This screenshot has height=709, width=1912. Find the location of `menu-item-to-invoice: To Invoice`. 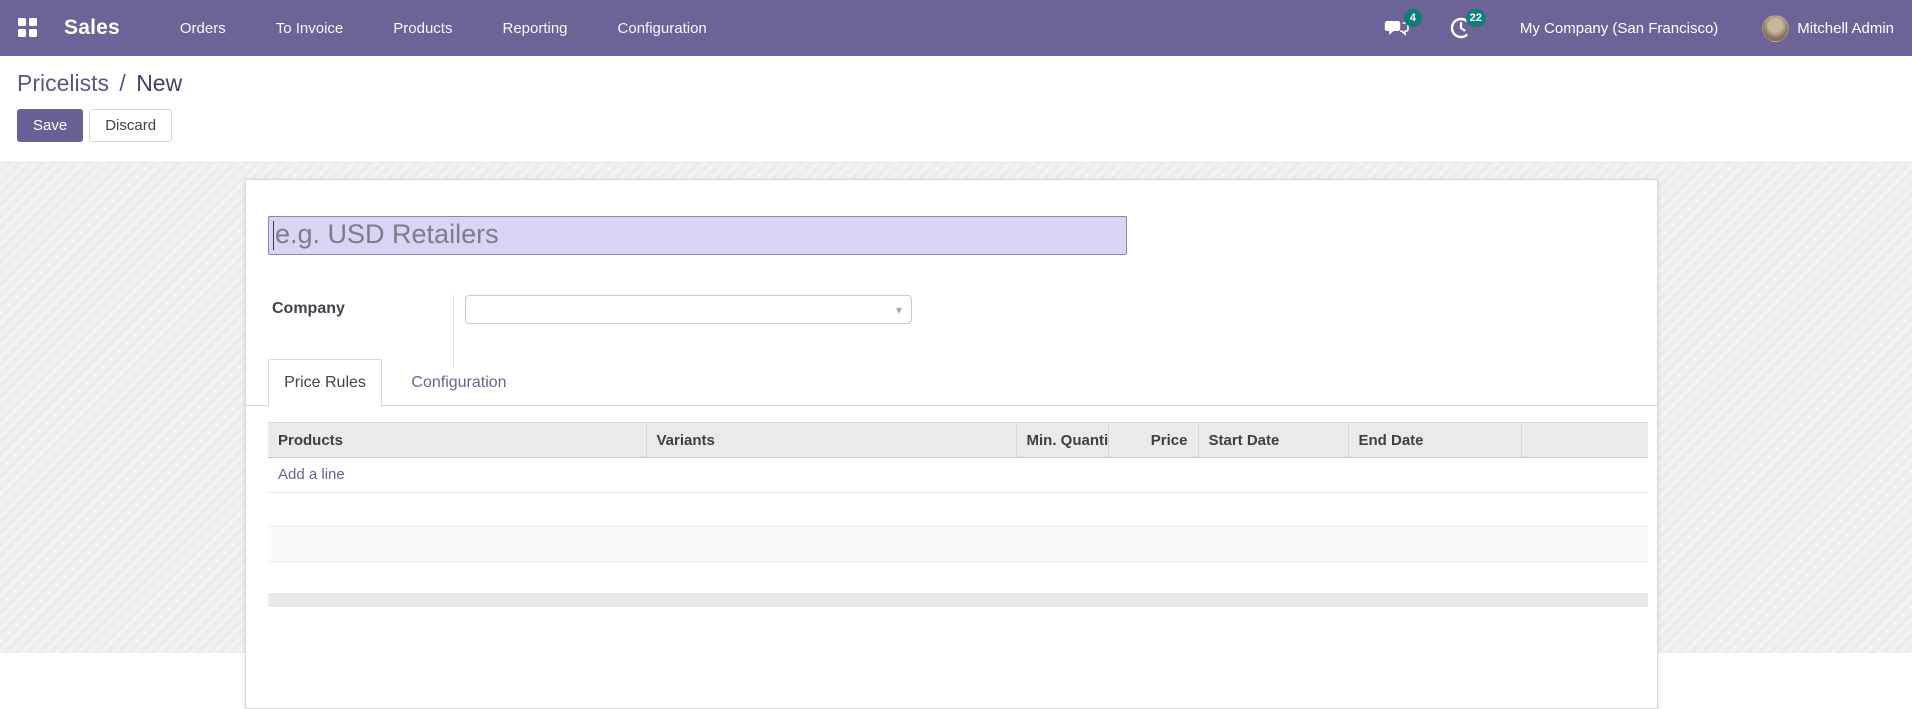

menu-item-to-invoice: To Invoice is located at coordinates (310, 28).